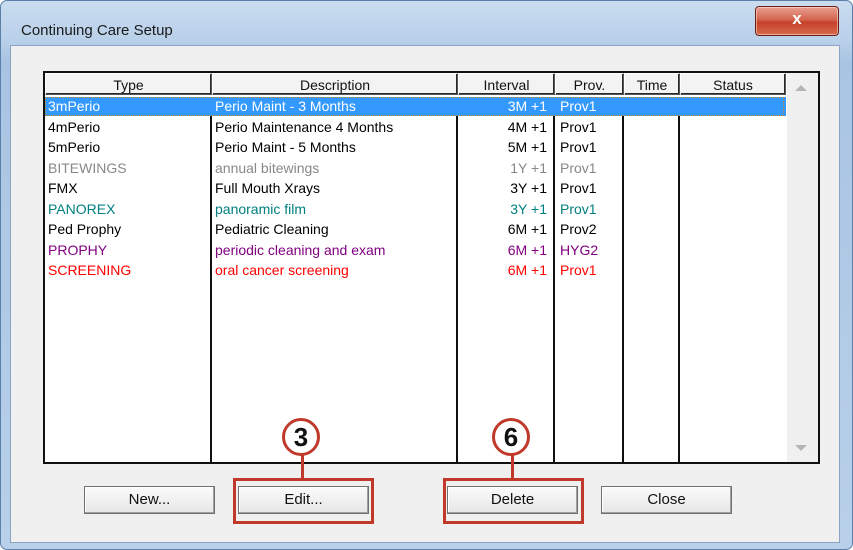 The height and width of the screenshot is (550, 853). I want to click on delete-callout-box, so click(513, 501).